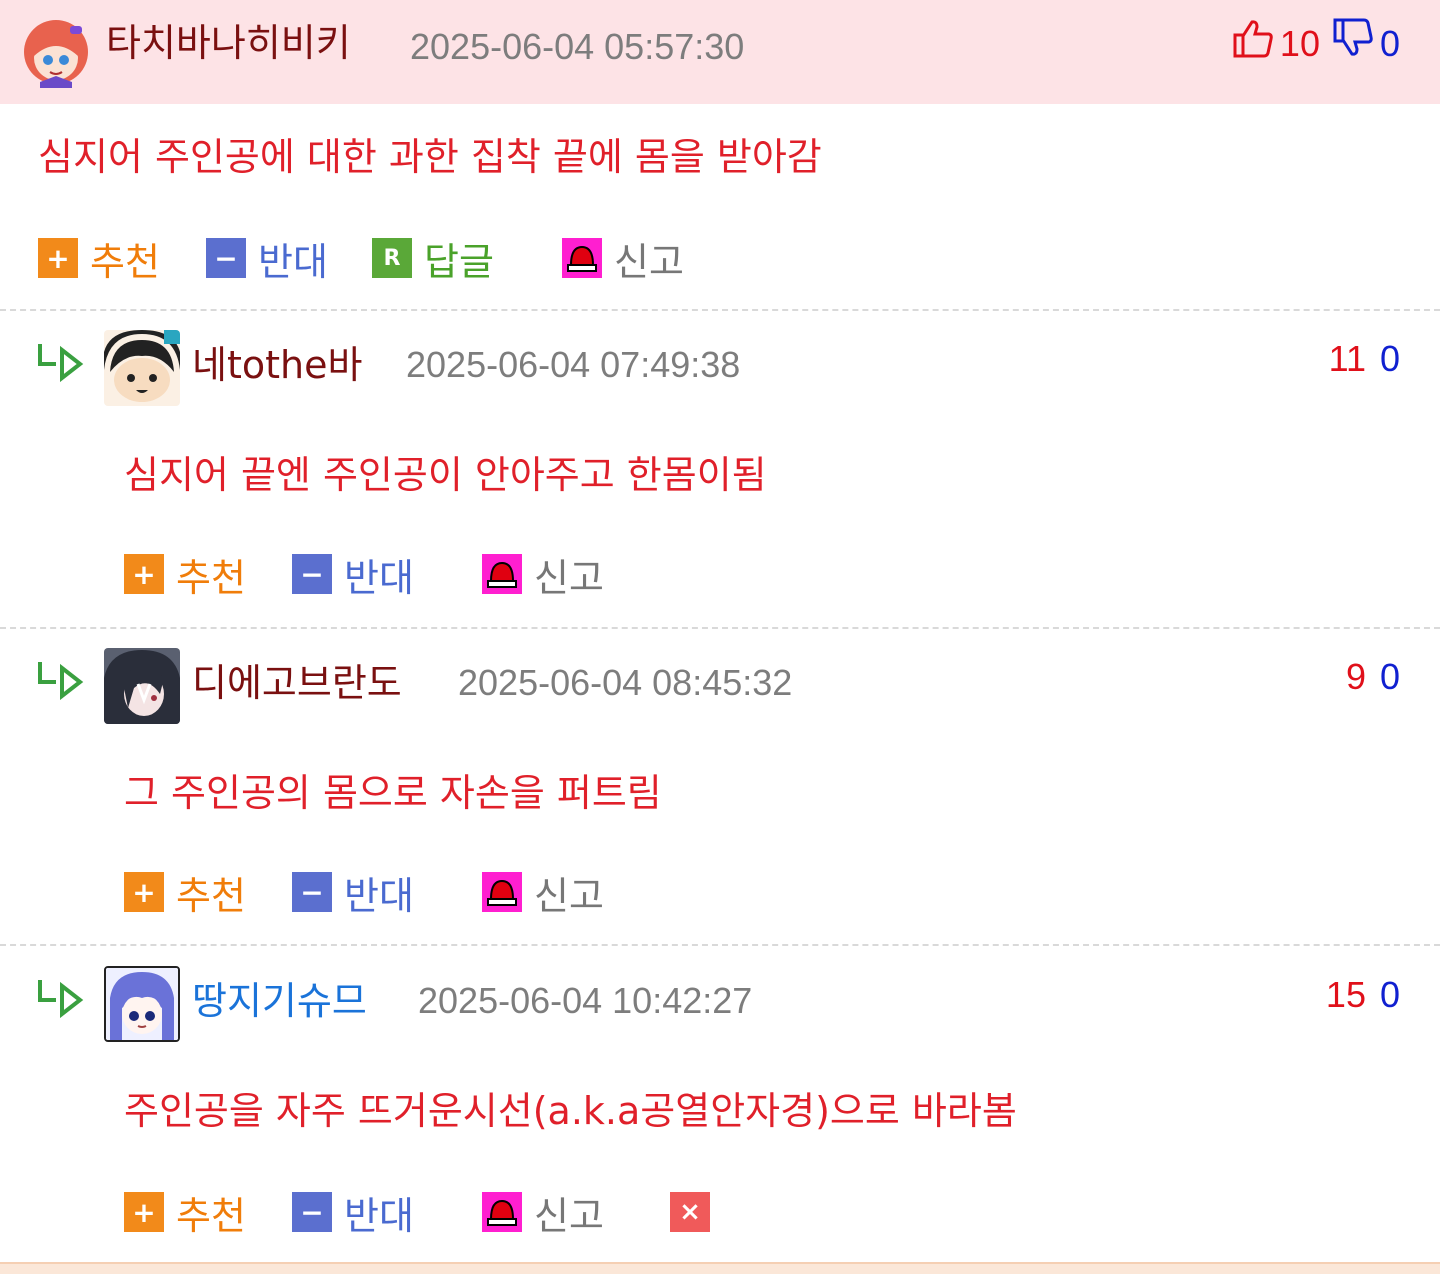 Image resolution: width=1440 pixels, height=1274 pixels. Describe the element at coordinates (56, 50) in the screenshot. I see `anime-girl-avatar` at that location.